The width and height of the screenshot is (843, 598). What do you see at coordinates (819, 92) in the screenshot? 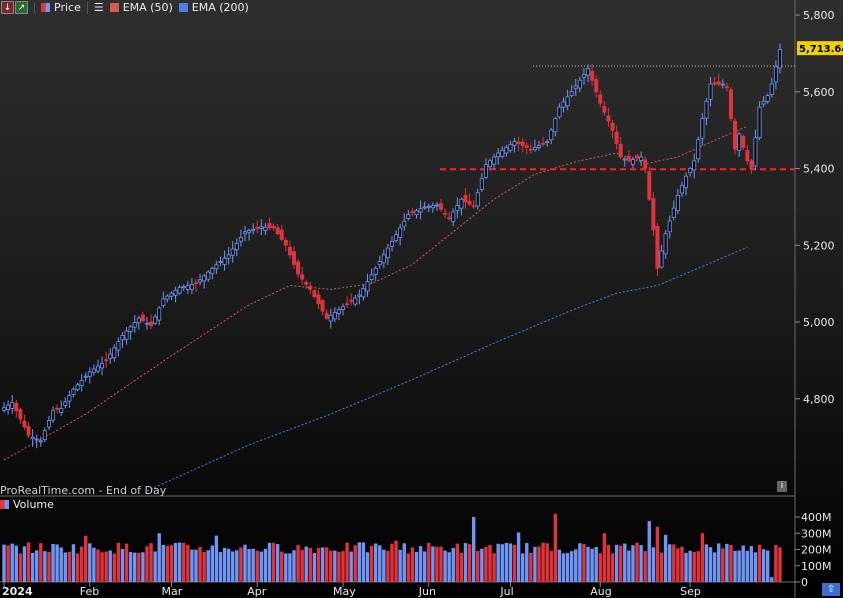
I see `y-tick-label: 5,600` at bounding box center [819, 92].